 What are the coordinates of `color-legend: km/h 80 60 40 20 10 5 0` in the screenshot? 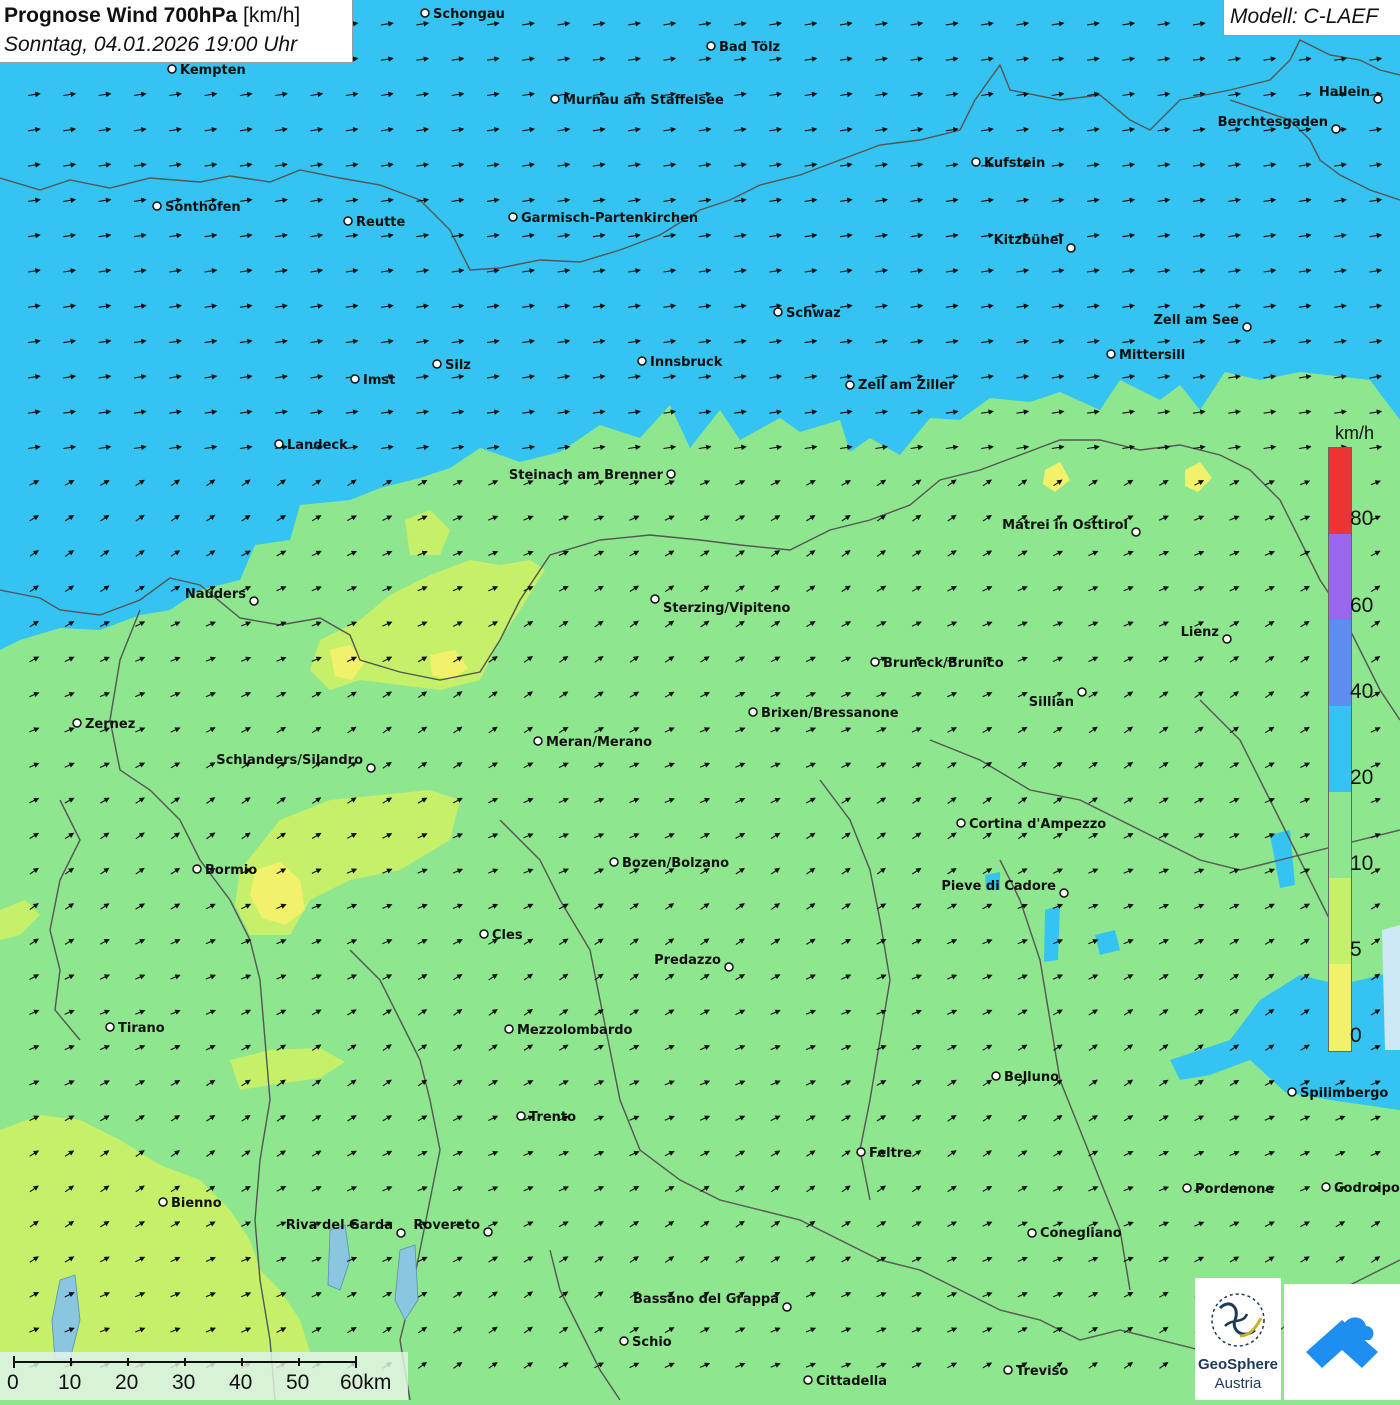 It's located at (1358, 737).